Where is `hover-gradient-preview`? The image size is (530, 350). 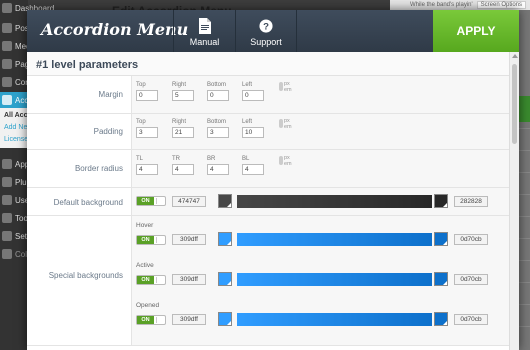
hover-gradient-preview is located at coordinates (334, 239).